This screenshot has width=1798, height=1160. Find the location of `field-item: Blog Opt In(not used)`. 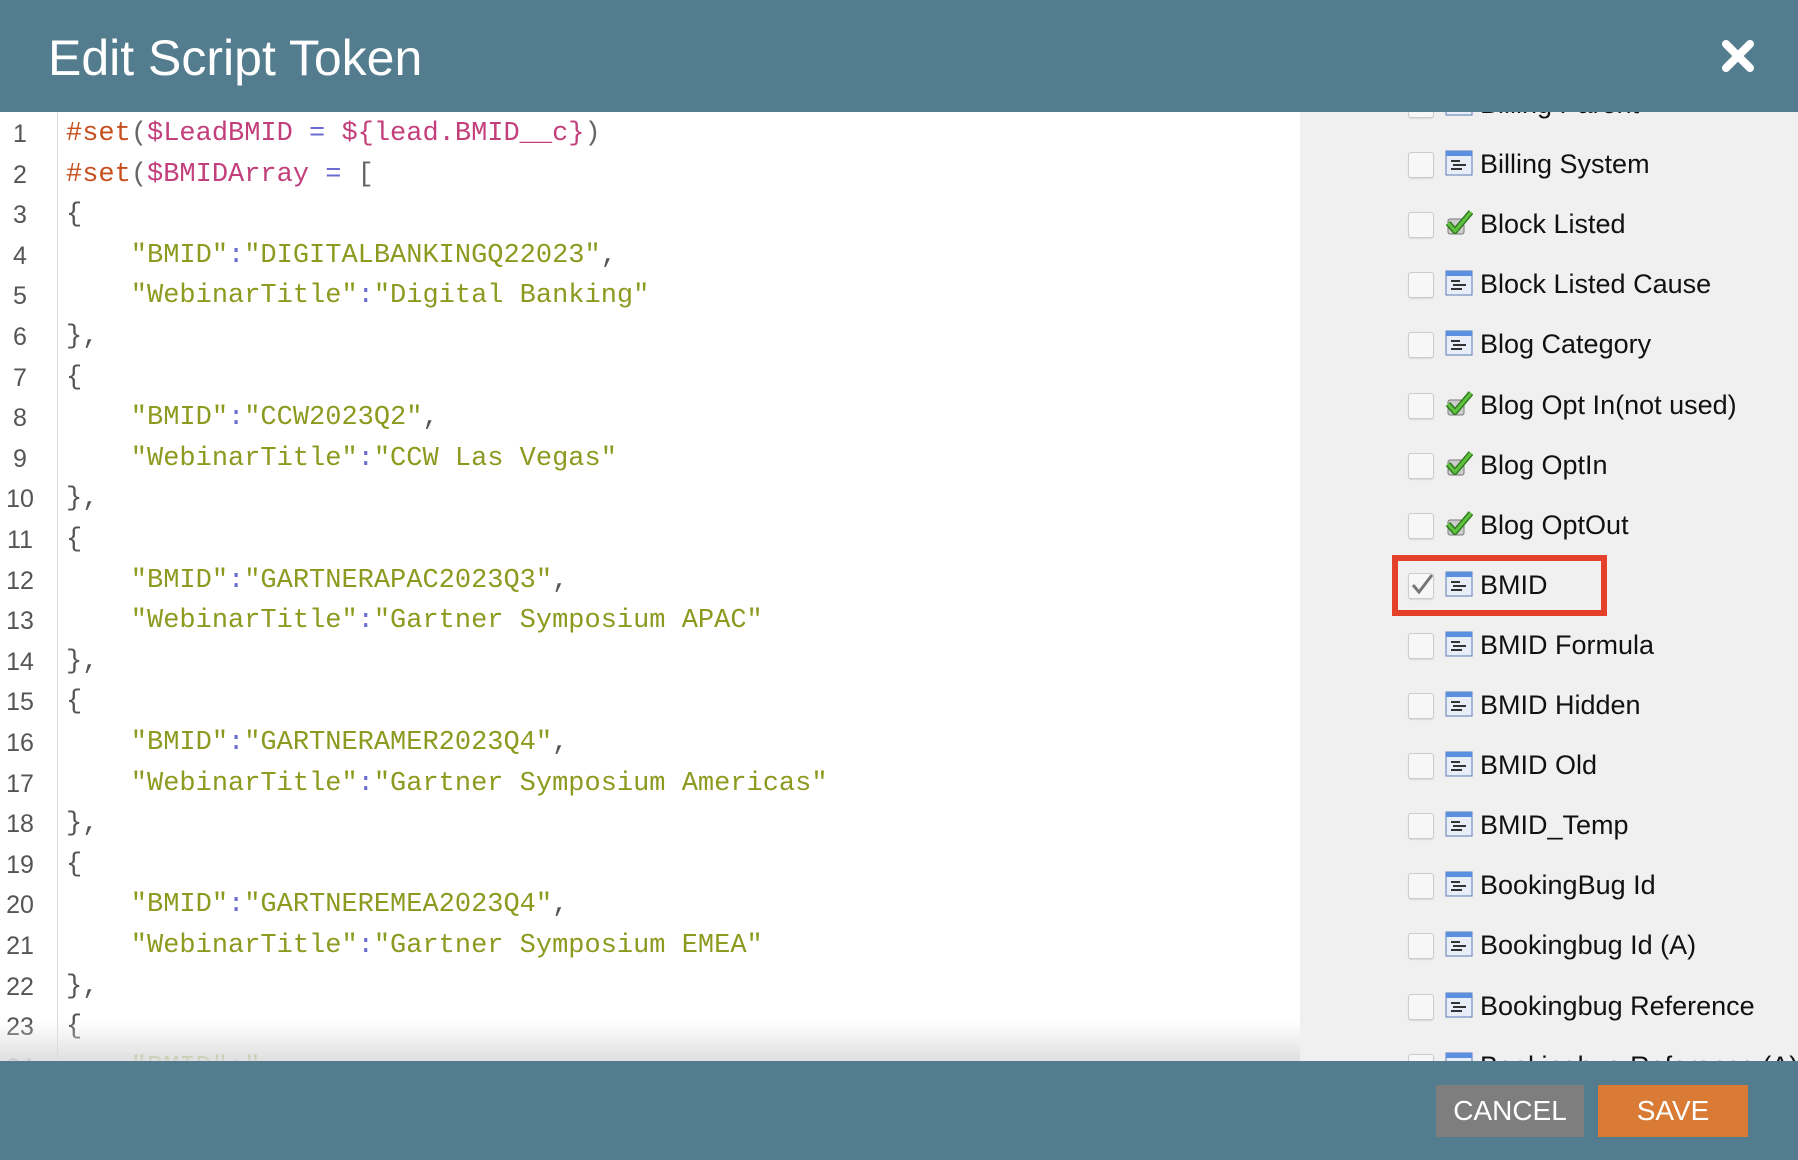

field-item: Blog Opt In(not used) is located at coordinates (1549, 407).